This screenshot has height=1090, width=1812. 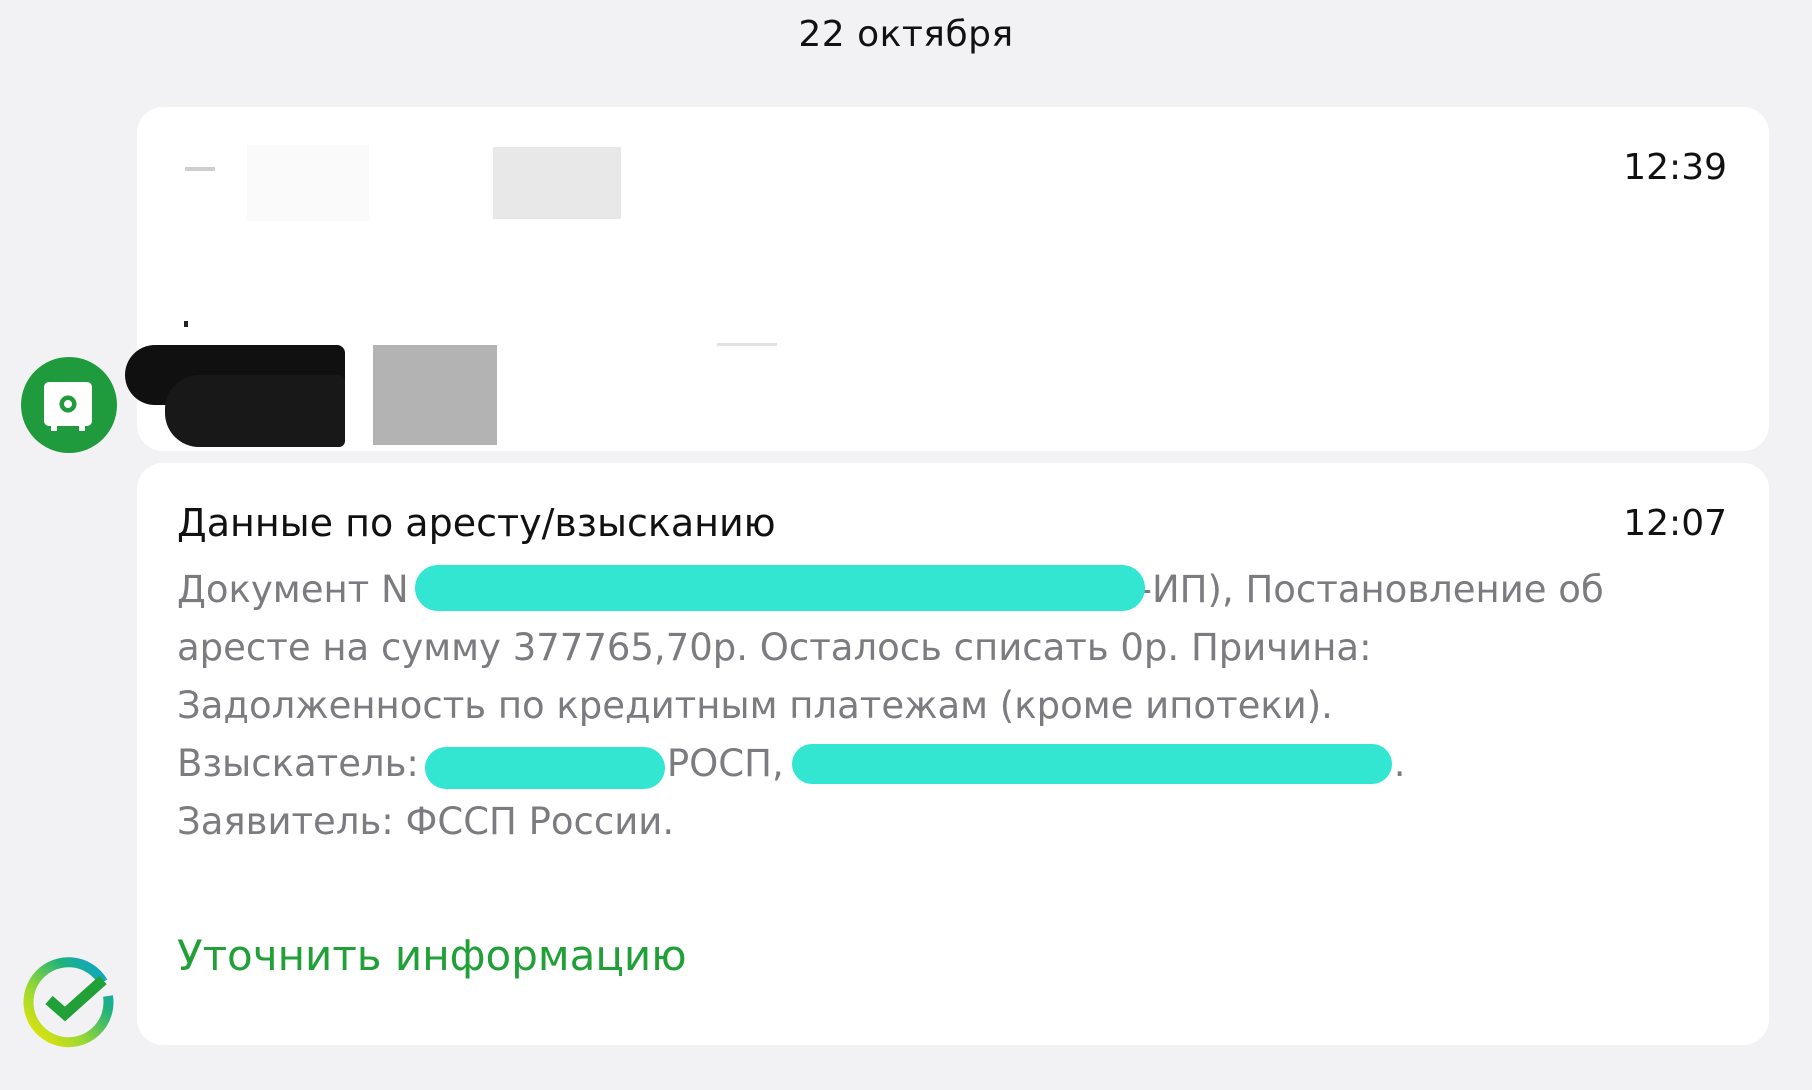 What do you see at coordinates (957, 822) in the screenshot?
I see `body-line: Заявитель: ФССП России.` at bounding box center [957, 822].